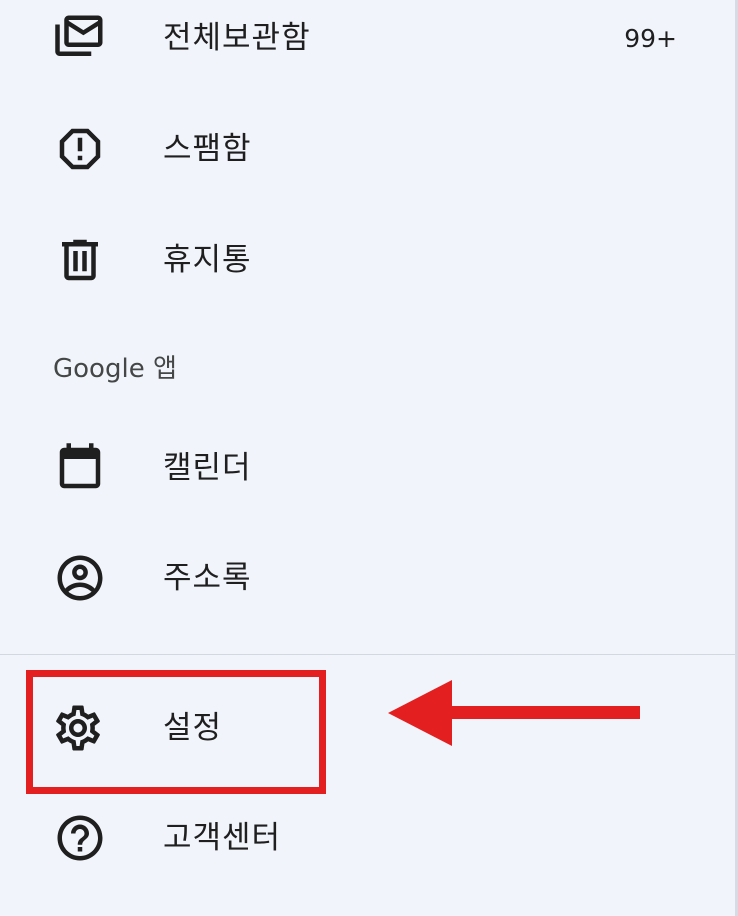 This screenshot has width=738, height=916. What do you see at coordinates (367, 654) in the screenshot?
I see `divider` at bounding box center [367, 654].